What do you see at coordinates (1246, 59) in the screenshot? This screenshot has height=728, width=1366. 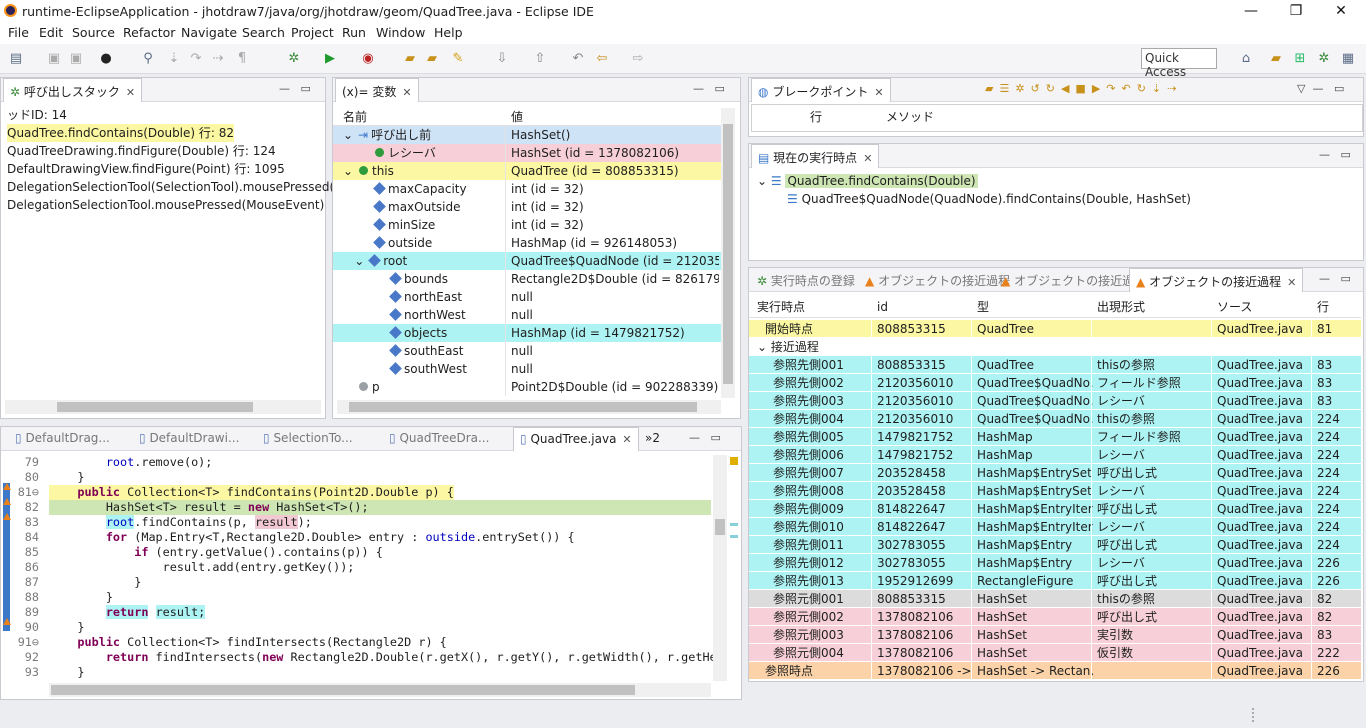 I see `toolbar-extra-icon: ⌂` at bounding box center [1246, 59].